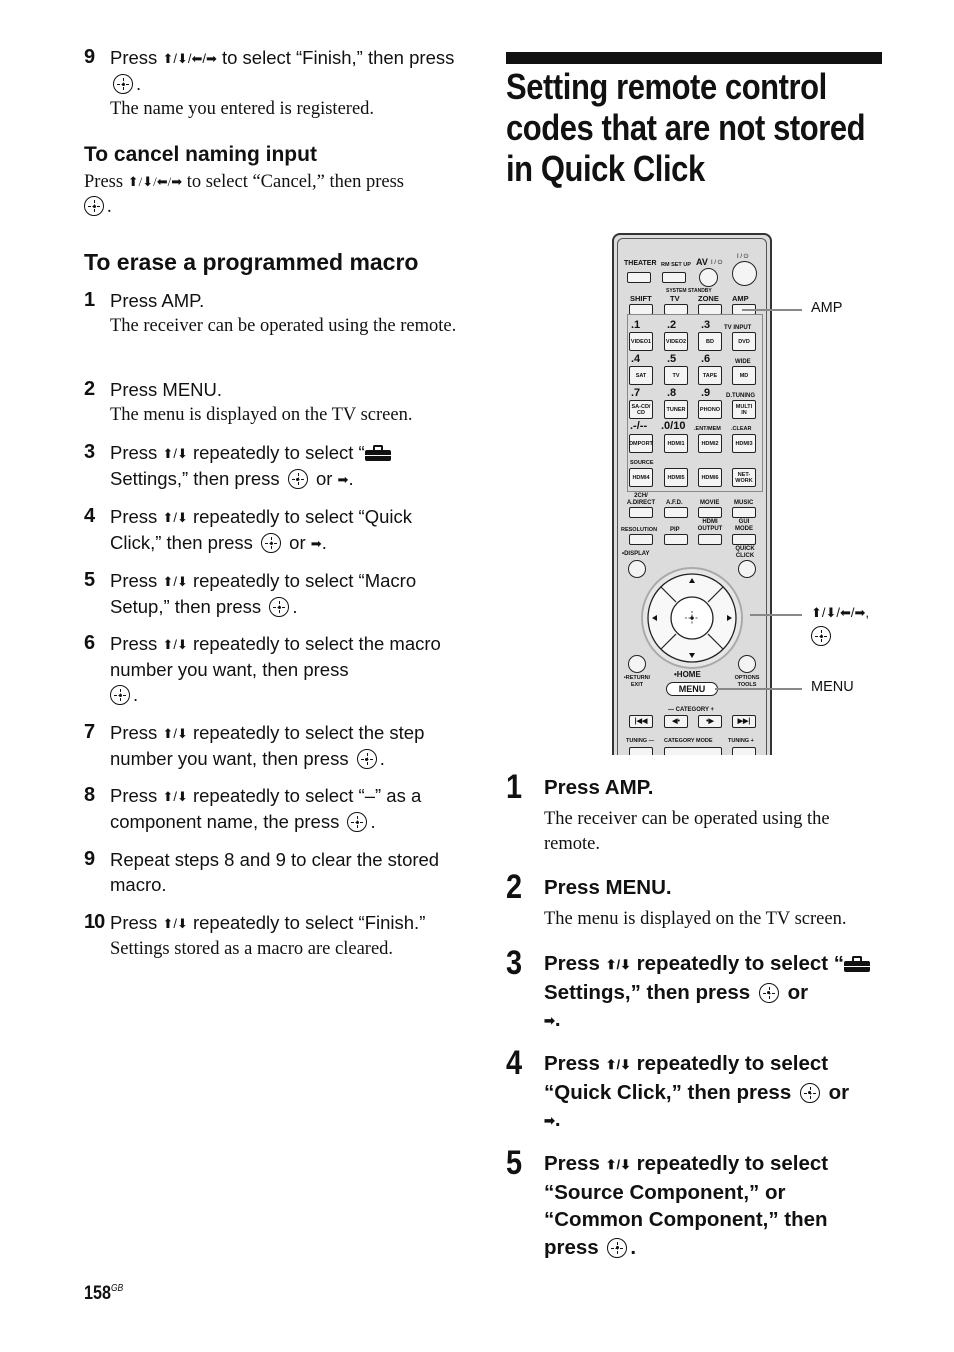  I want to click on hdmi1-button: HDMI1, so click(676, 443).